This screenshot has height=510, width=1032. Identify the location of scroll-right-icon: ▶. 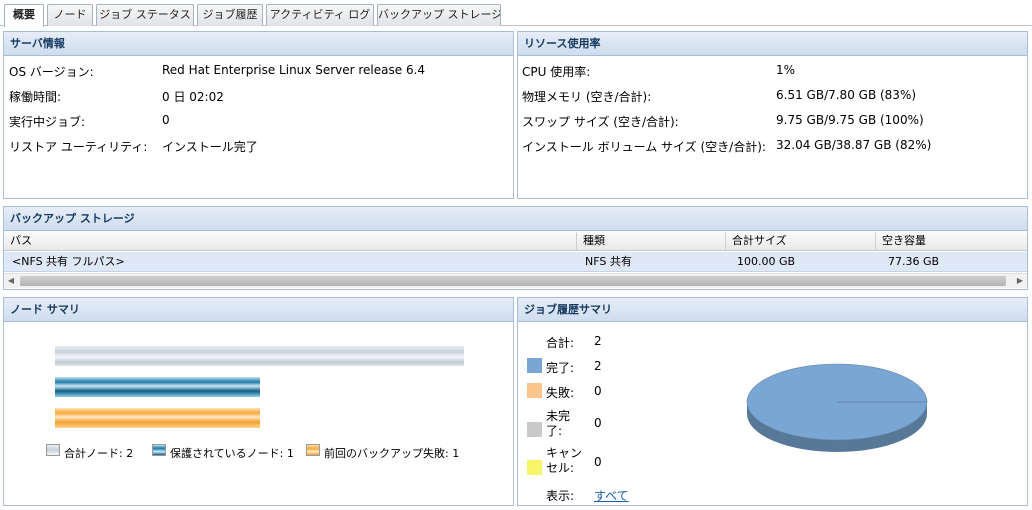
(1020, 281).